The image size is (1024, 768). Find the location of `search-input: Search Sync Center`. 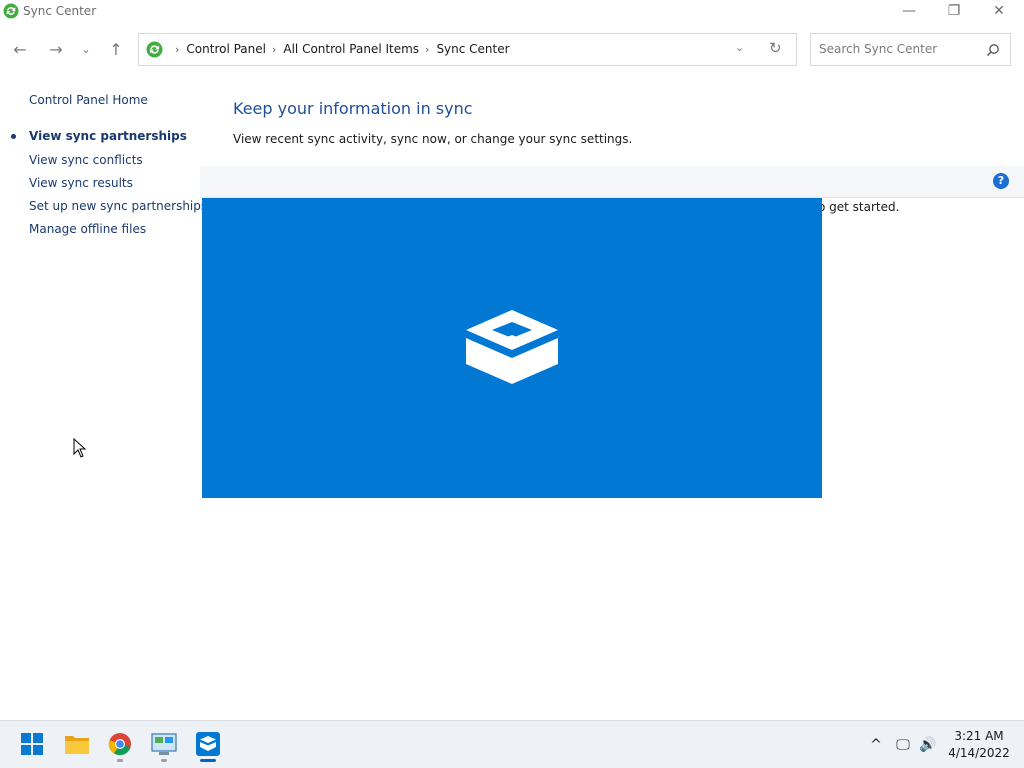

search-input: Search Sync Center is located at coordinates (878, 49).